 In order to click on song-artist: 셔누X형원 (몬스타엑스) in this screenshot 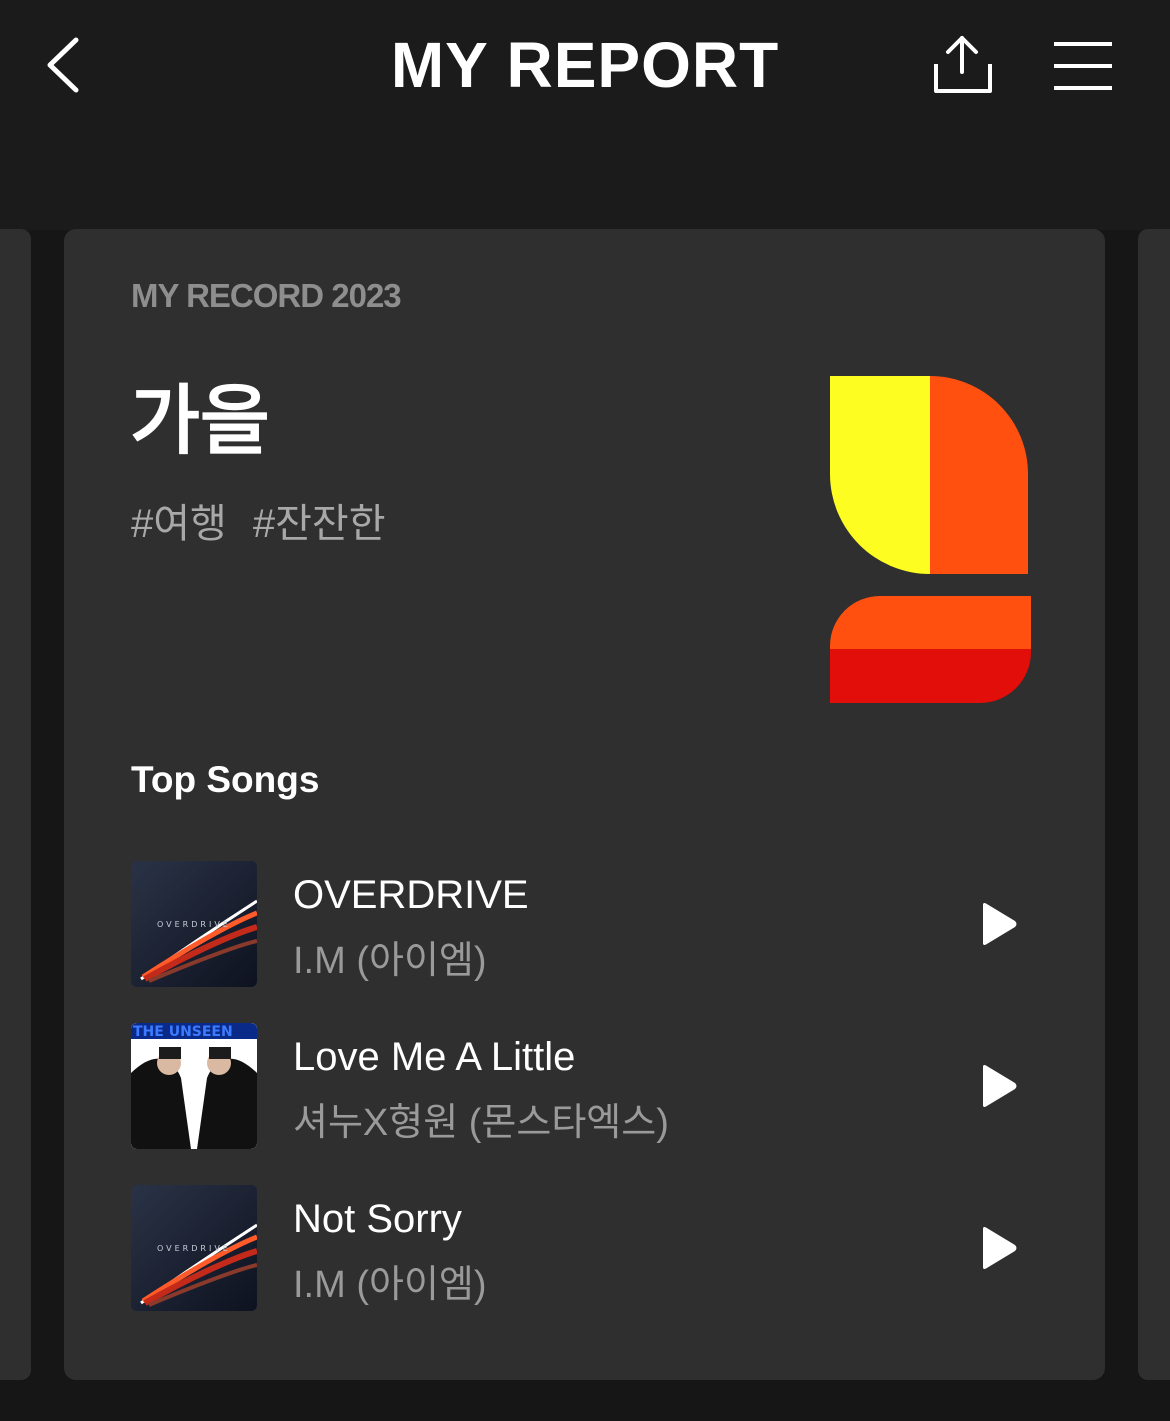, I will do `click(481, 1123)`.